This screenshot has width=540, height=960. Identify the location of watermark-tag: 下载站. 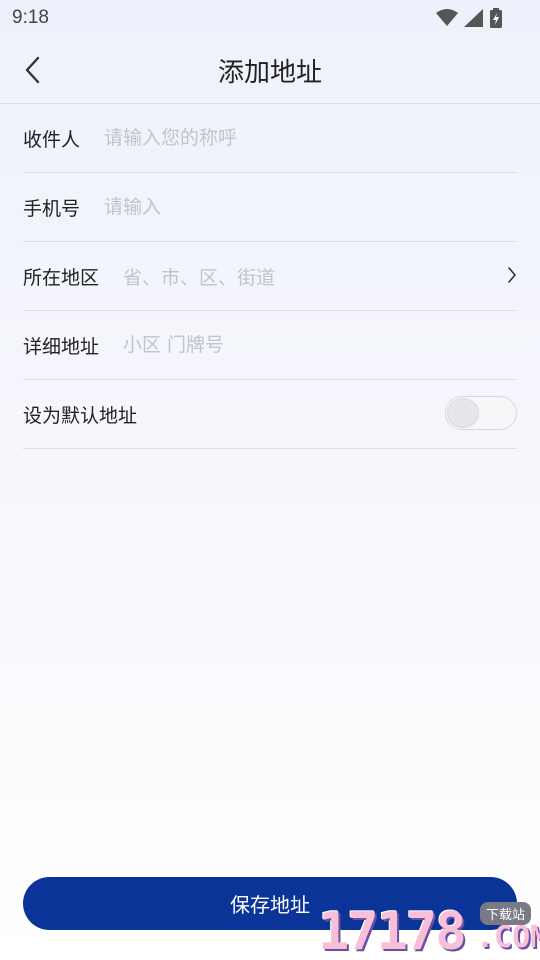
(506, 913).